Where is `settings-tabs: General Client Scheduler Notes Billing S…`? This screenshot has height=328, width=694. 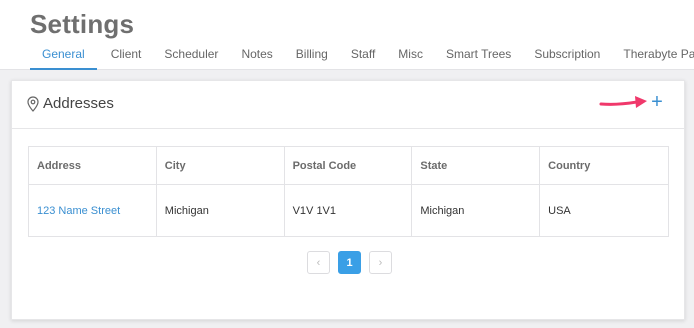
settings-tabs: General Client Scheduler Notes Billing S… is located at coordinates (362, 57).